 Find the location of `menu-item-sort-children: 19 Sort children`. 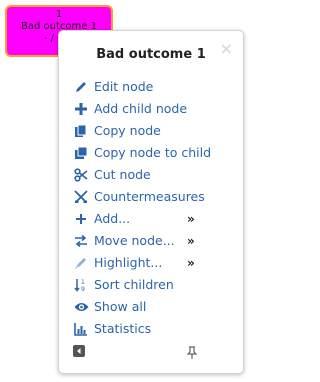

menu-item-sort-children: 19 Sort children is located at coordinates (153, 285).